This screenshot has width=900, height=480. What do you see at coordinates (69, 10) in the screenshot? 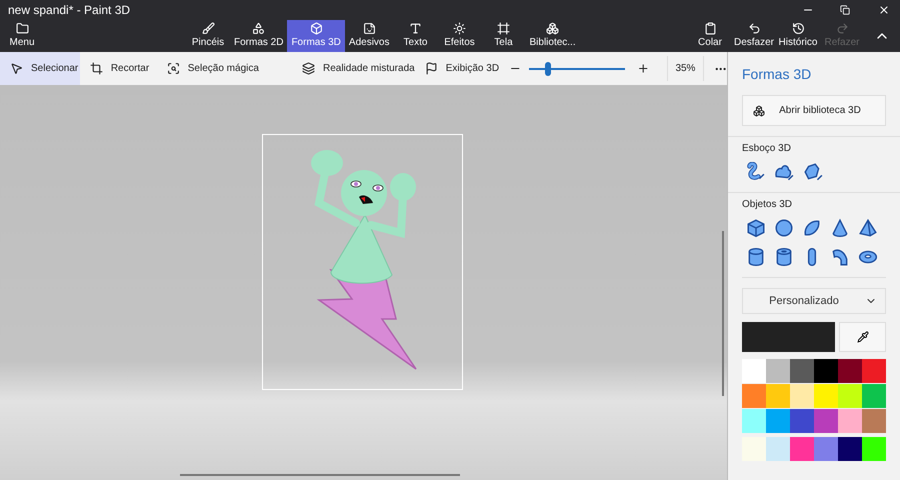
I see `window-title: new spandi* - Paint 3D` at bounding box center [69, 10].